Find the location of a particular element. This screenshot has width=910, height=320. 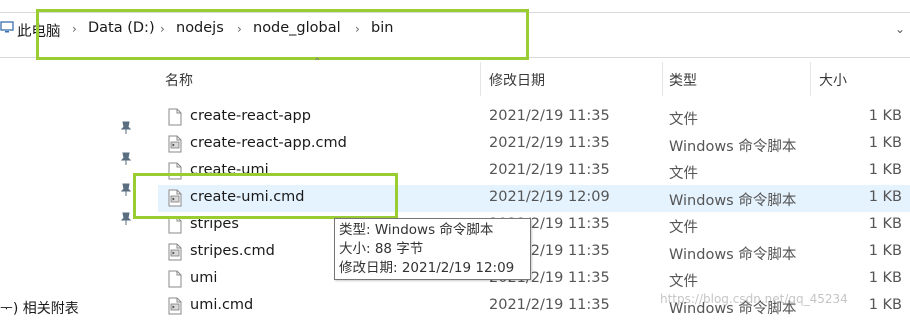

breadcrumb-nodejs: nodejs is located at coordinates (200, 28).